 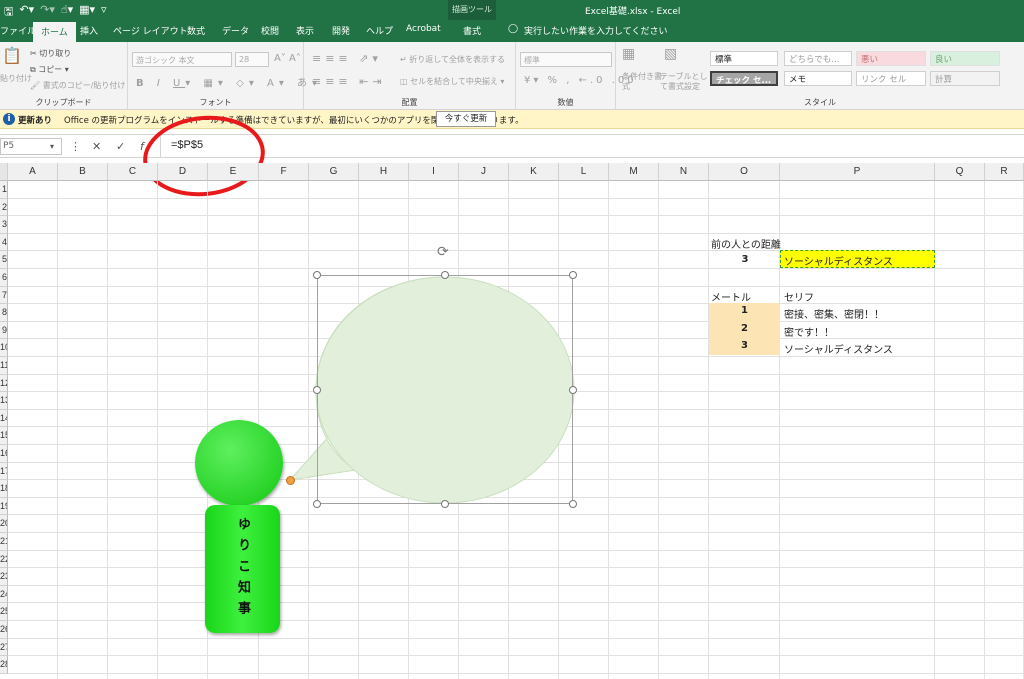 What do you see at coordinates (196, 30) in the screenshot?
I see `tab-formulas: 数式` at bounding box center [196, 30].